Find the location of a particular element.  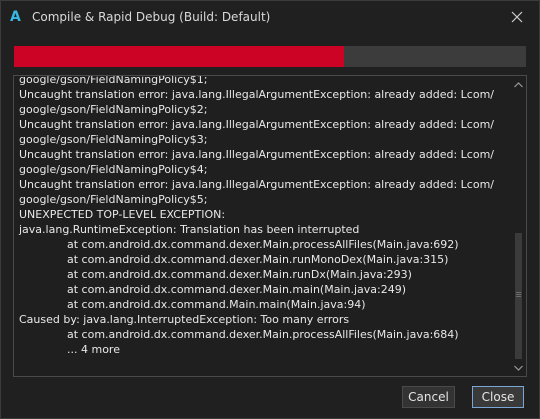

scrollbar-thumb is located at coordinates (518, 296).